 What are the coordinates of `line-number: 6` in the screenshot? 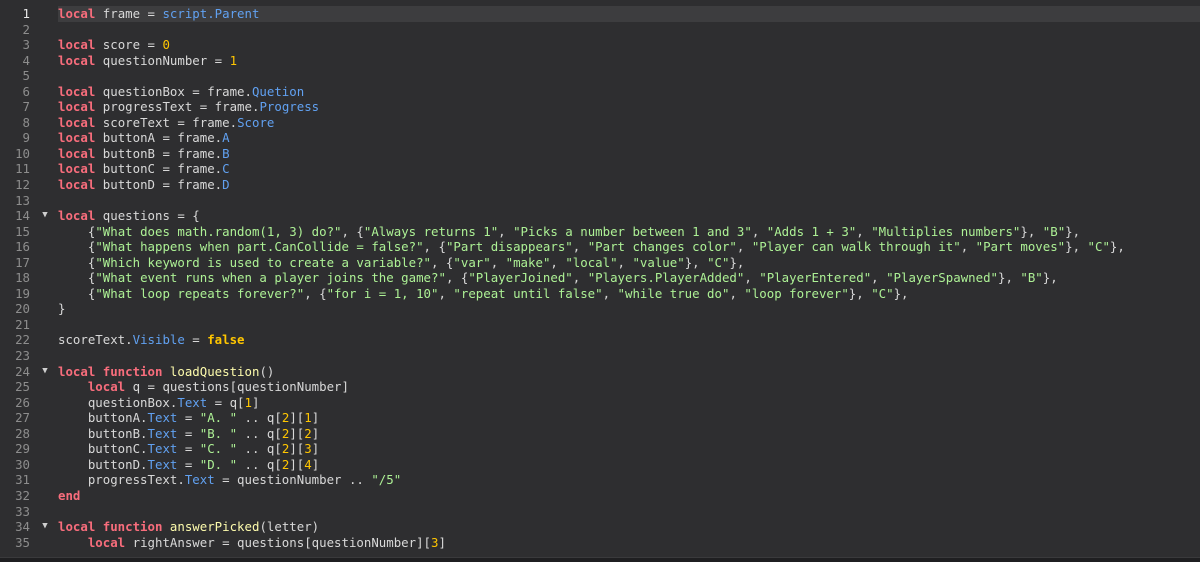 It's located at (26, 91).